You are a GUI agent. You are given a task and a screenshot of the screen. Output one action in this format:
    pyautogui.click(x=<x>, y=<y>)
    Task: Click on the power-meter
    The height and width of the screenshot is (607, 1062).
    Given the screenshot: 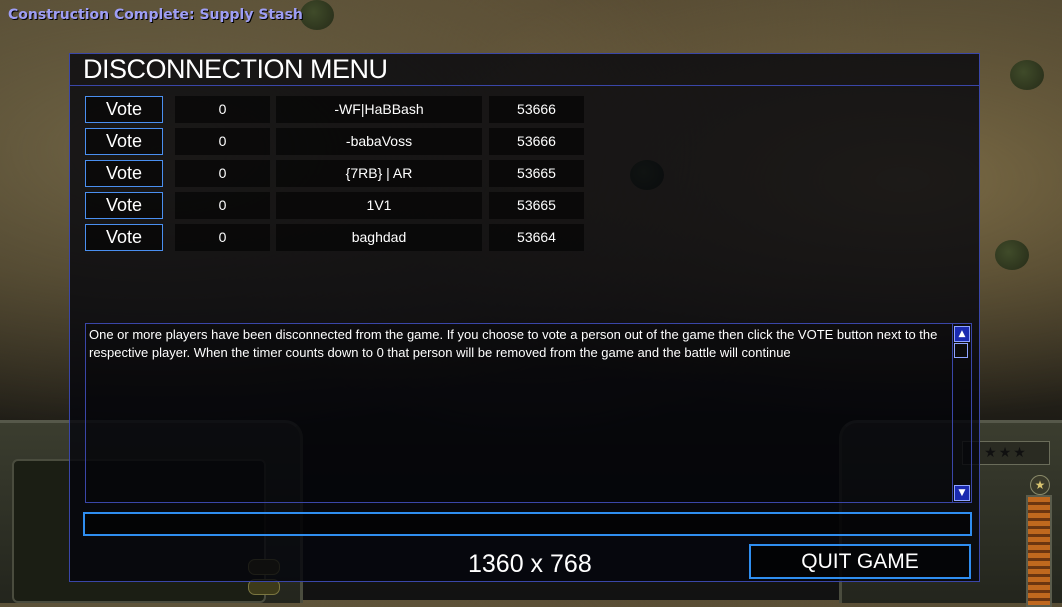 What is the action you would take?
    pyautogui.click(x=1039, y=551)
    